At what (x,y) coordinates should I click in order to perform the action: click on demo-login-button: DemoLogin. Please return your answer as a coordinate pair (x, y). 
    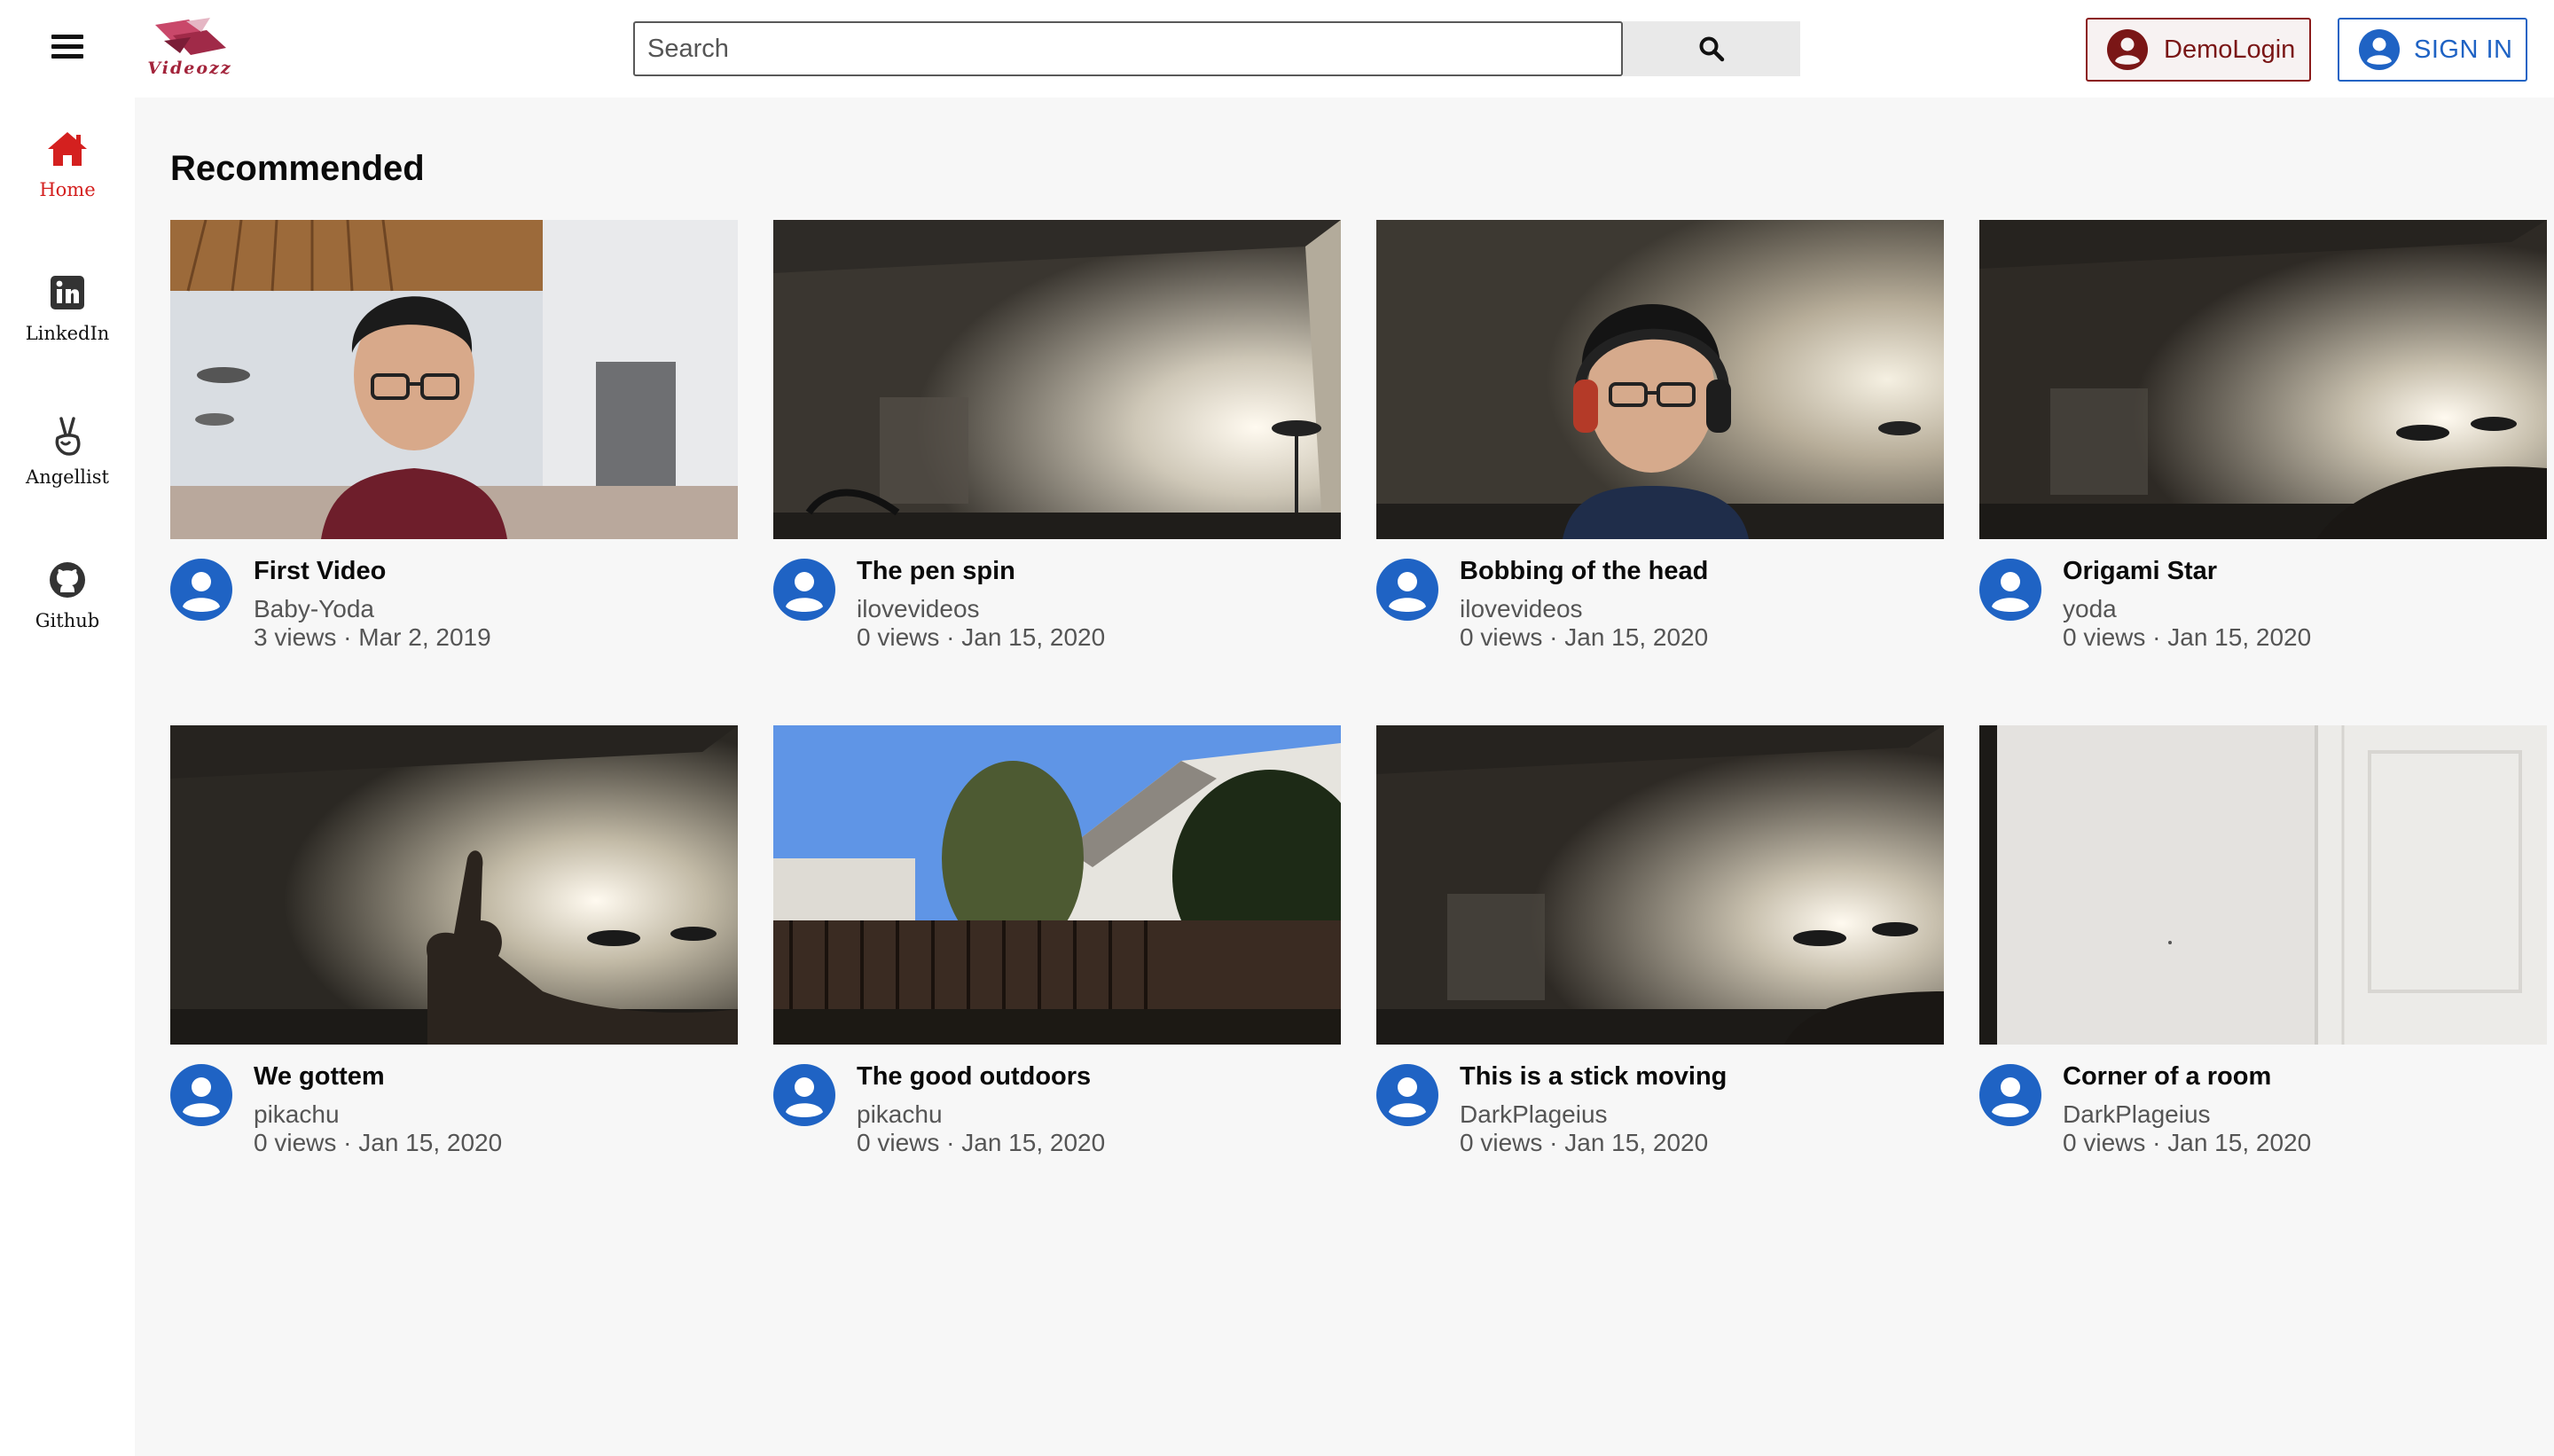
    Looking at the image, I should click on (2198, 50).